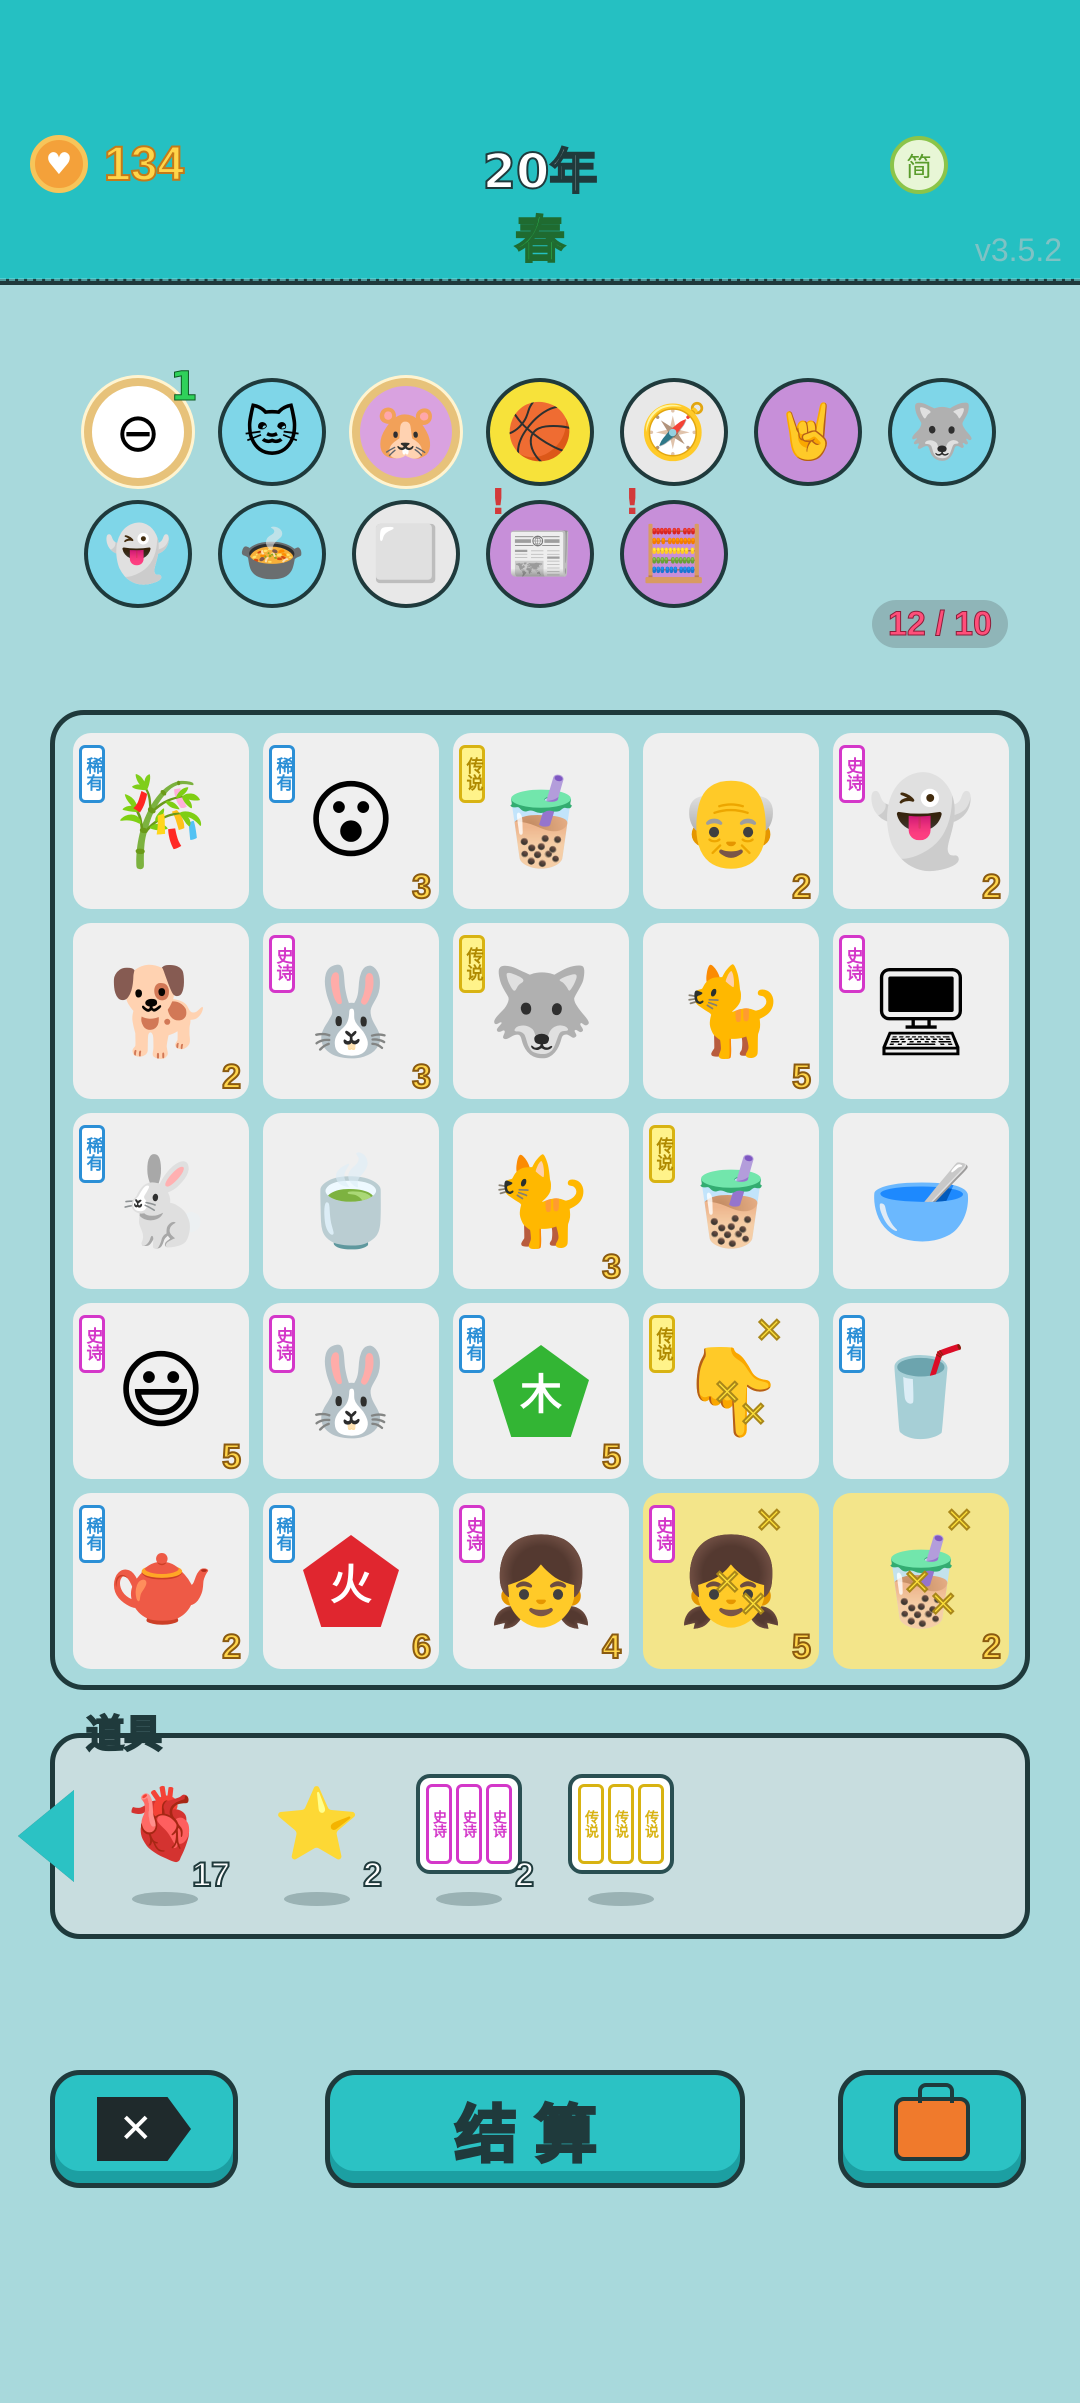 Image resolution: width=1080 pixels, height=2403 pixels. What do you see at coordinates (932, 2122) in the screenshot?
I see `briefcase-icon` at bounding box center [932, 2122].